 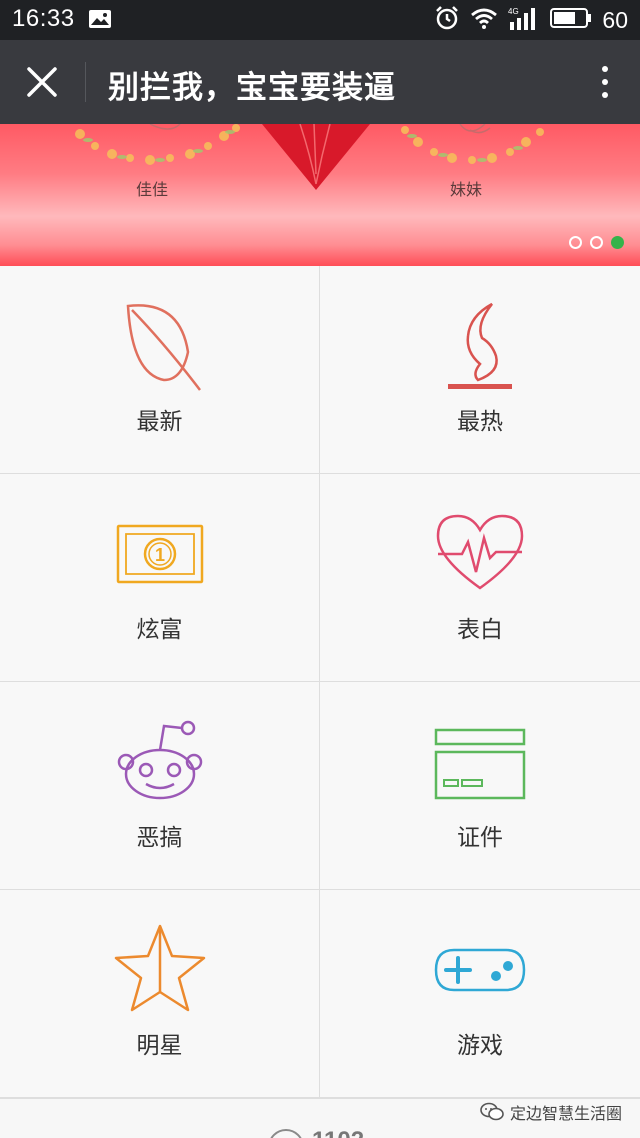 What do you see at coordinates (43, 18) in the screenshot?
I see `status-time: 16:33` at bounding box center [43, 18].